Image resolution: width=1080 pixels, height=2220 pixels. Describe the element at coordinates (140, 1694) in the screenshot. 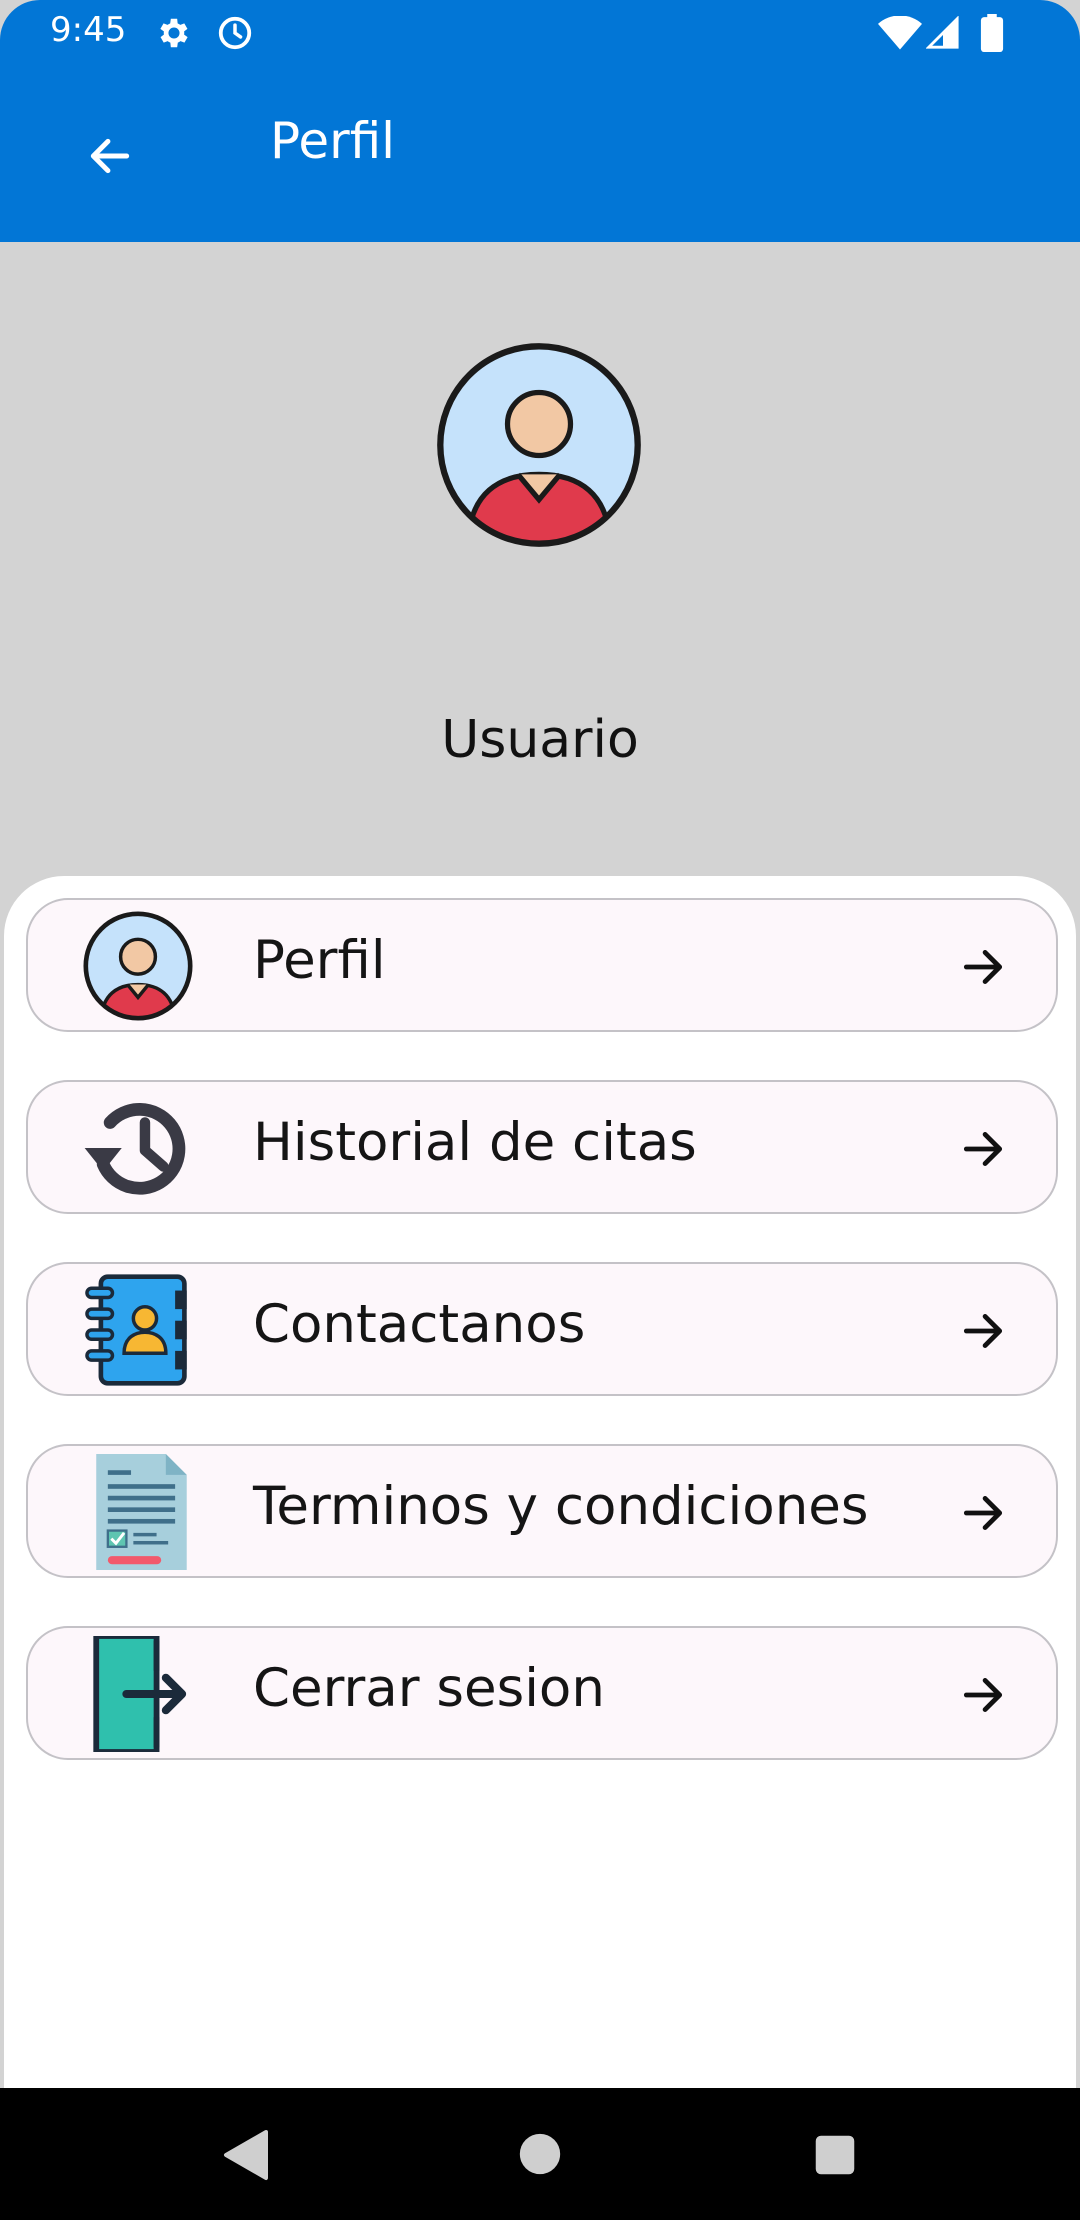

I see `logout-door-icon` at that location.